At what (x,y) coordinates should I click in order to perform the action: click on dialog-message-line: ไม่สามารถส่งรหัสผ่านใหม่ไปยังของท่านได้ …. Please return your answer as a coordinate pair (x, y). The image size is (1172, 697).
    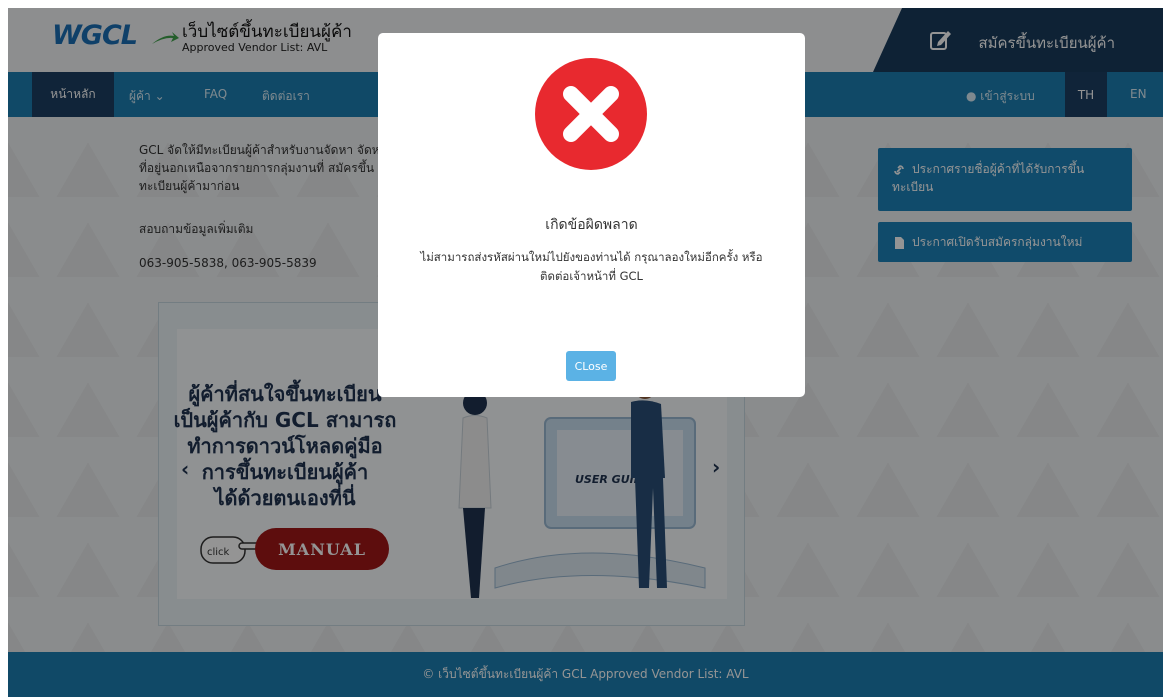
    Looking at the image, I should click on (591, 257).